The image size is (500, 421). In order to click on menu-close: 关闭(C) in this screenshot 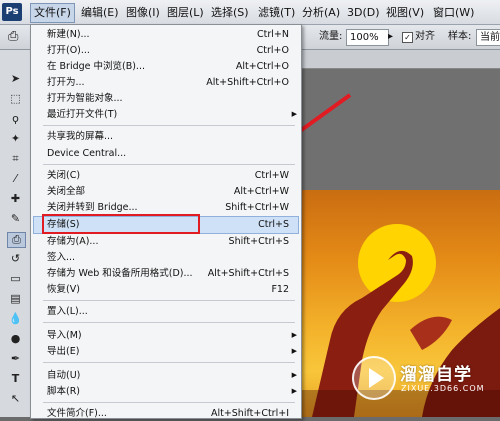, I will do `click(63, 175)`.